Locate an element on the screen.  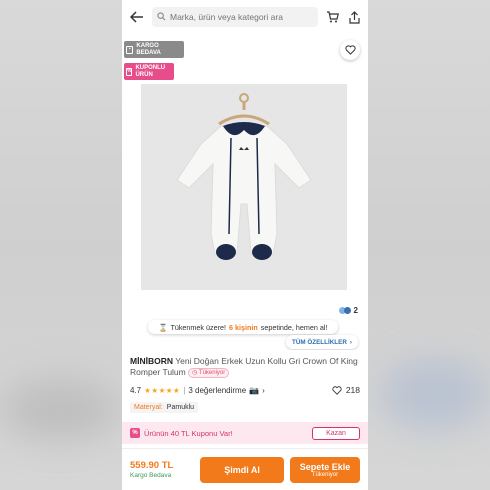
percent-icon: % is located at coordinates (135, 433).